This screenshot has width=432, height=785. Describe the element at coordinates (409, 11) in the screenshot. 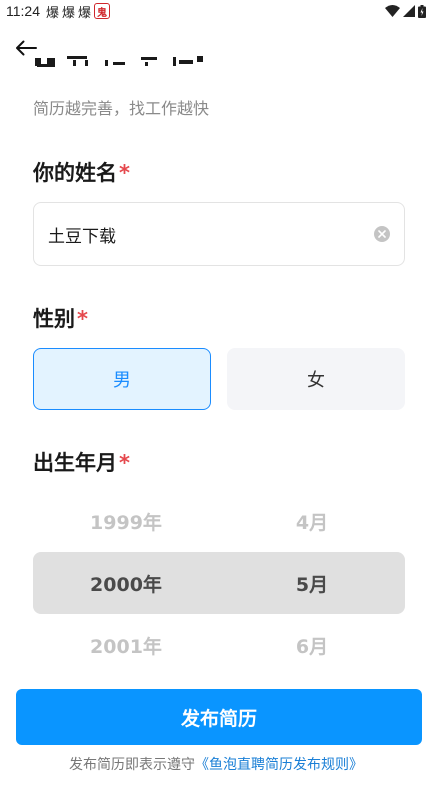

I see `signal-icon` at that location.